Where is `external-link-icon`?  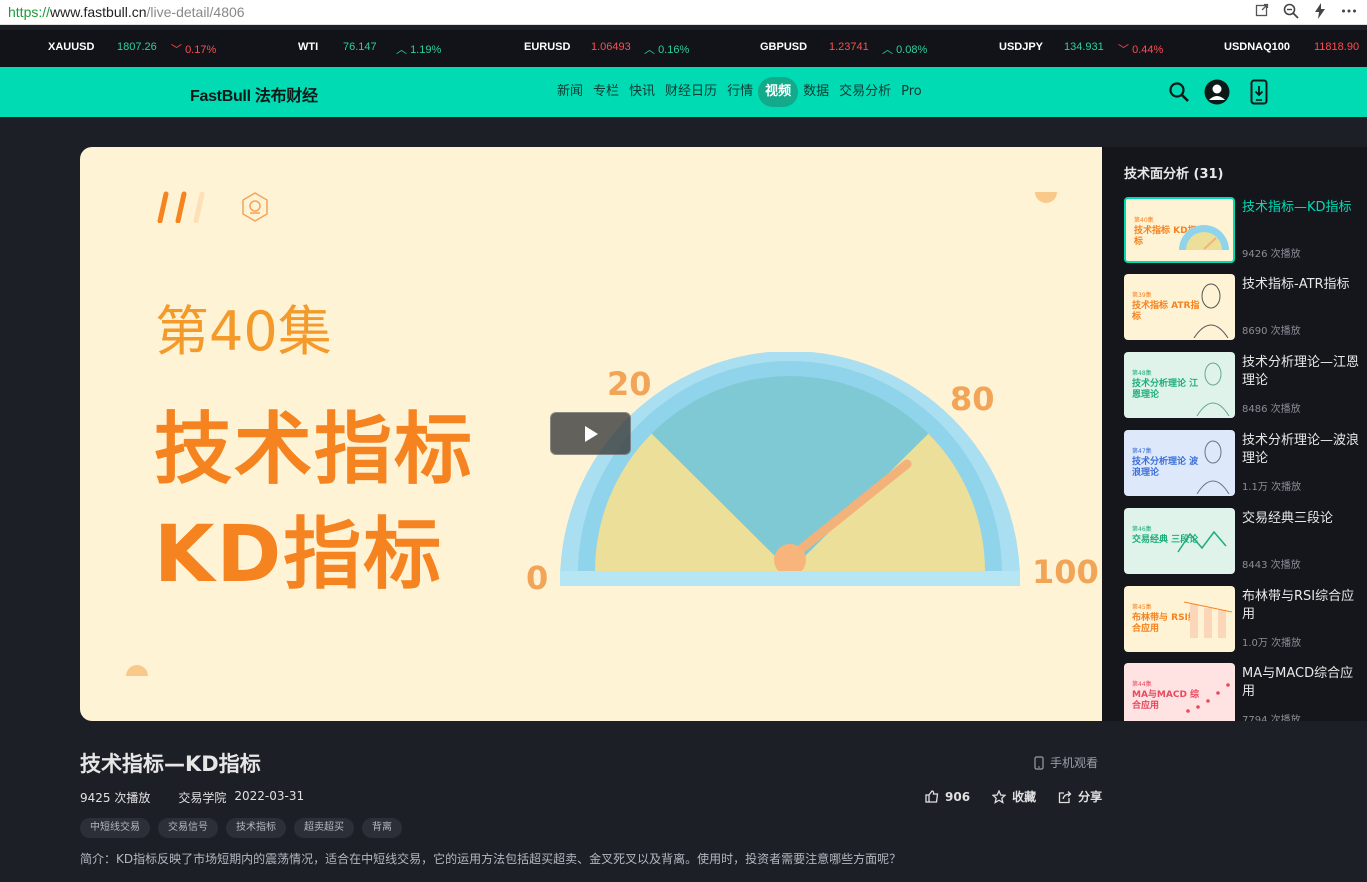
external-link-icon is located at coordinates (1262, 13).